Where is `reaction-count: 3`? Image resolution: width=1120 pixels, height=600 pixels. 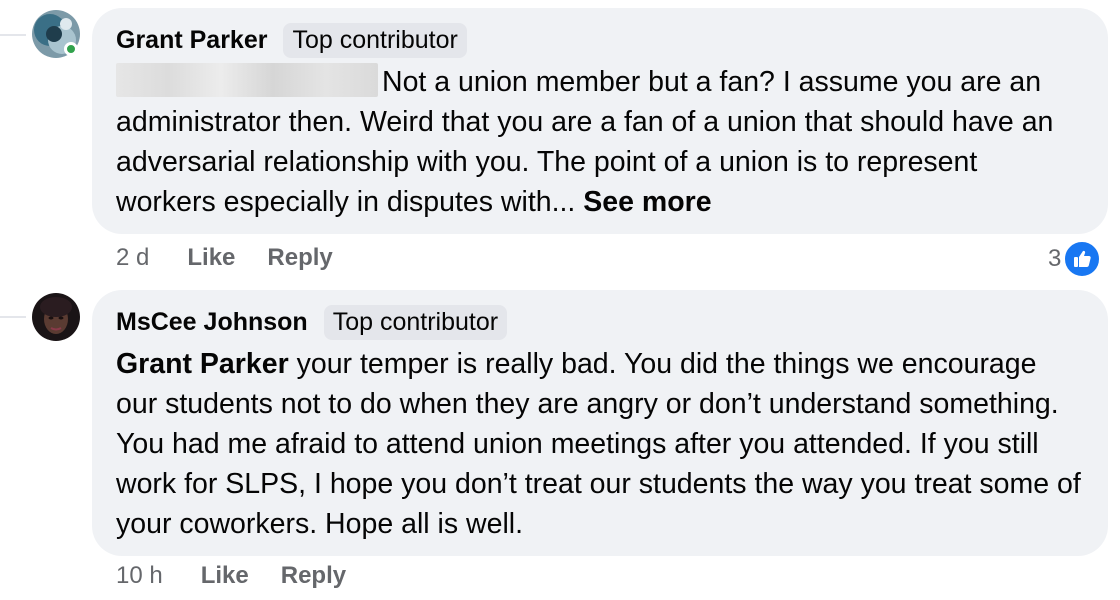
reaction-count: 3 is located at coordinates (1055, 258).